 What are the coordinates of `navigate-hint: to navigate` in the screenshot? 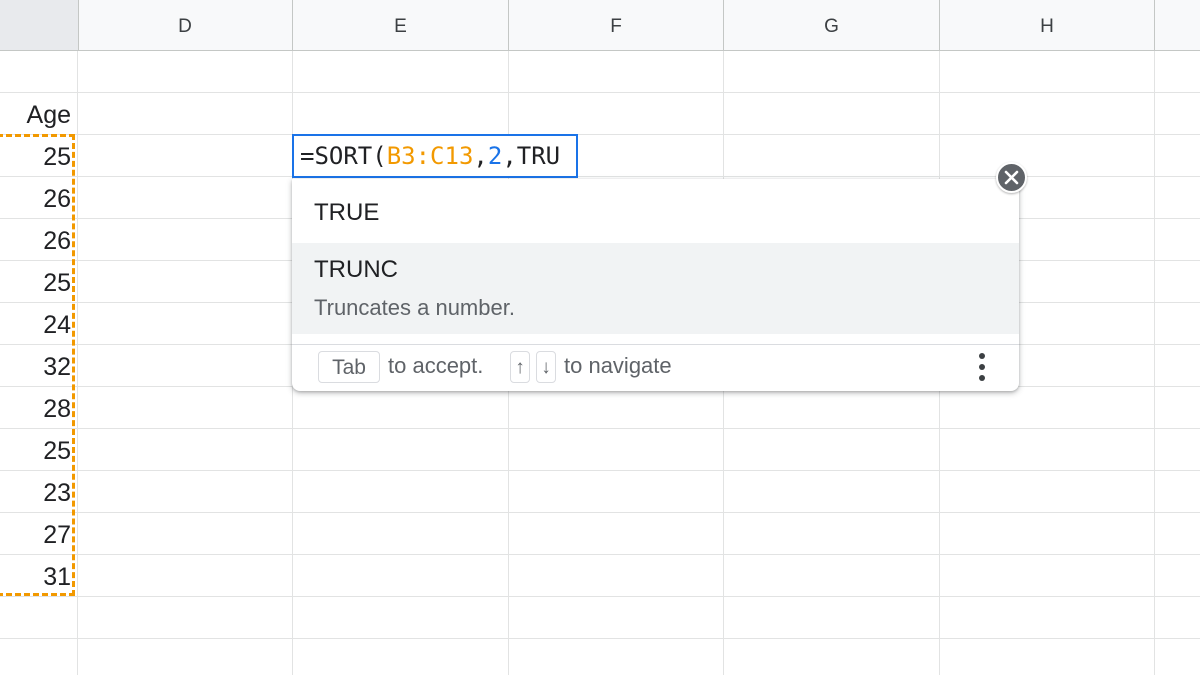 It's located at (618, 365).